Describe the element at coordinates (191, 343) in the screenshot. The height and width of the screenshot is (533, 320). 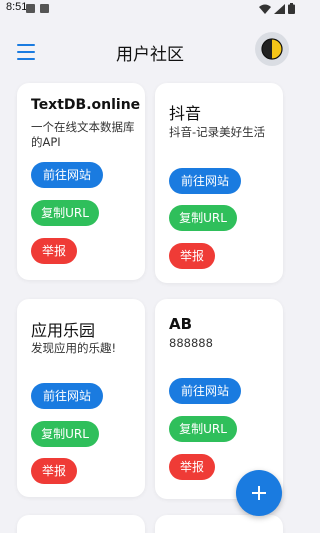
I see `card-description: 888888` at that location.